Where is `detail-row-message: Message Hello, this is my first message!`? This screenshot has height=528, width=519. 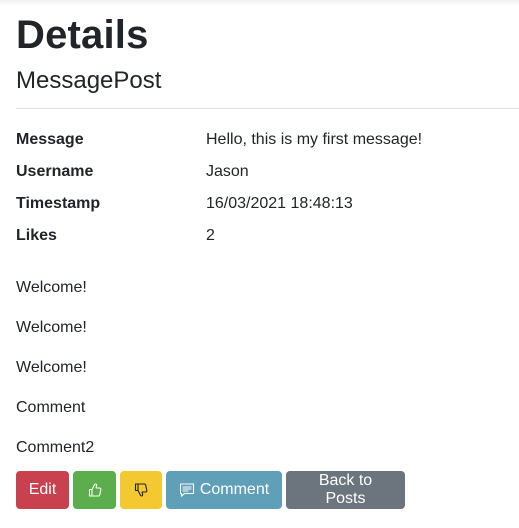
detail-row-message: Message Hello, this is my first message! is located at coordinates (267, 140).